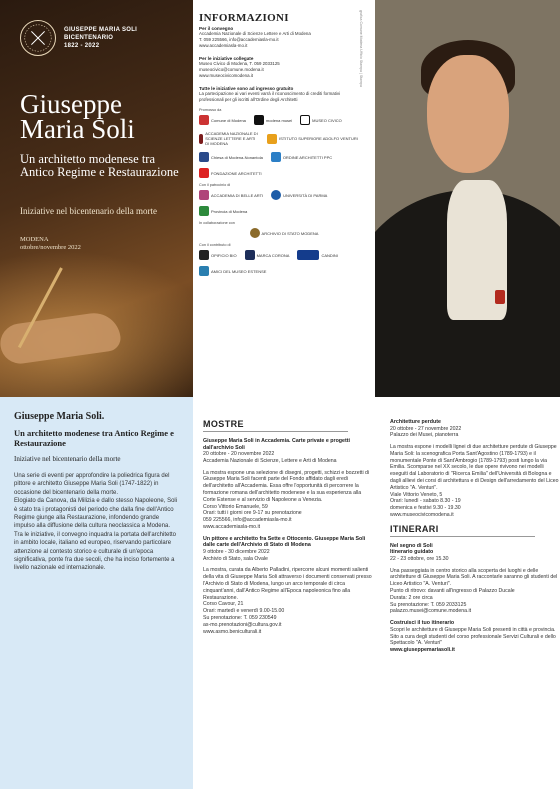 Image resolution: width=560 pixels, height=789 pixels. What do you see at coordinates (273, 255) in the screenshot?
I see `contrib-name: MARCA CORONA` at bounding box center [273, 255].